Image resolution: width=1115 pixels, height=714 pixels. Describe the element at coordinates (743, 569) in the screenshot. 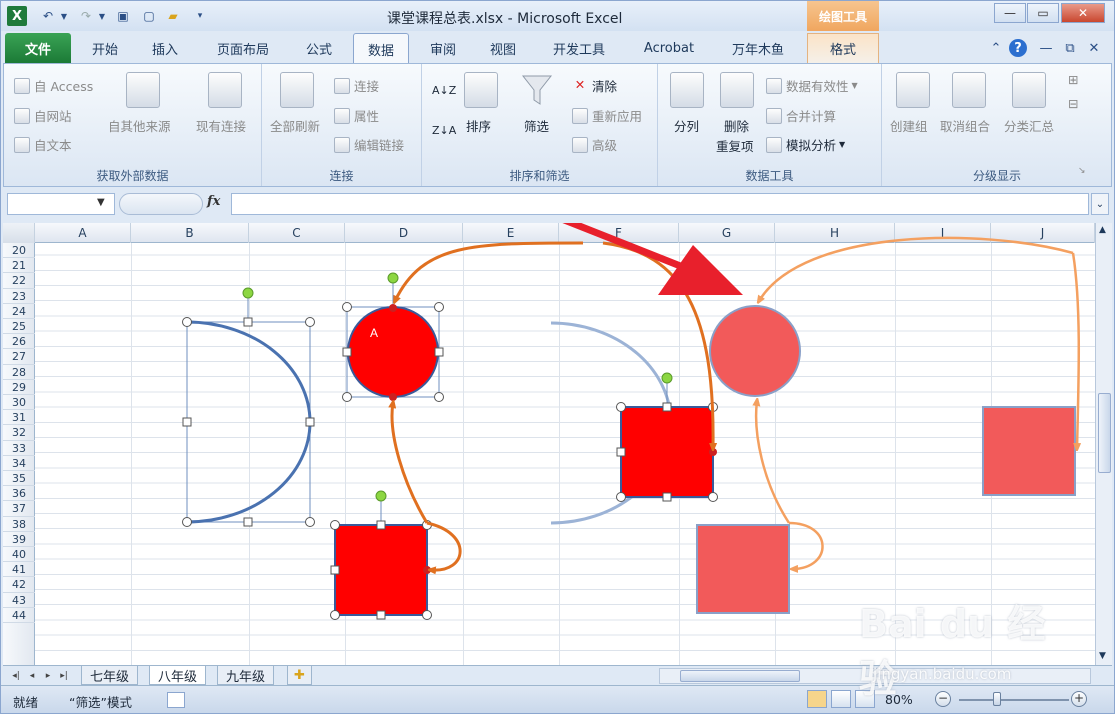

I see `faded-red-square-shape` at that location.